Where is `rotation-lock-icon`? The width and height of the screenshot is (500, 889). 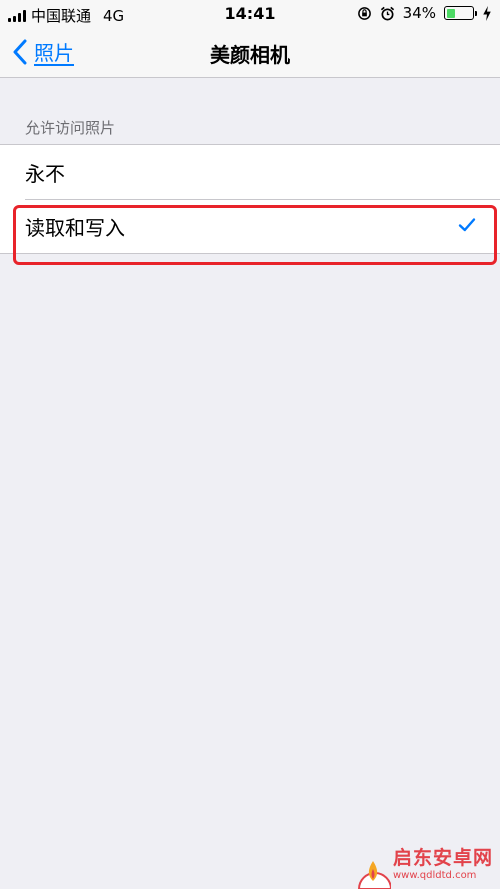
rotation-lock-icon is located at coordinates (364, 13).